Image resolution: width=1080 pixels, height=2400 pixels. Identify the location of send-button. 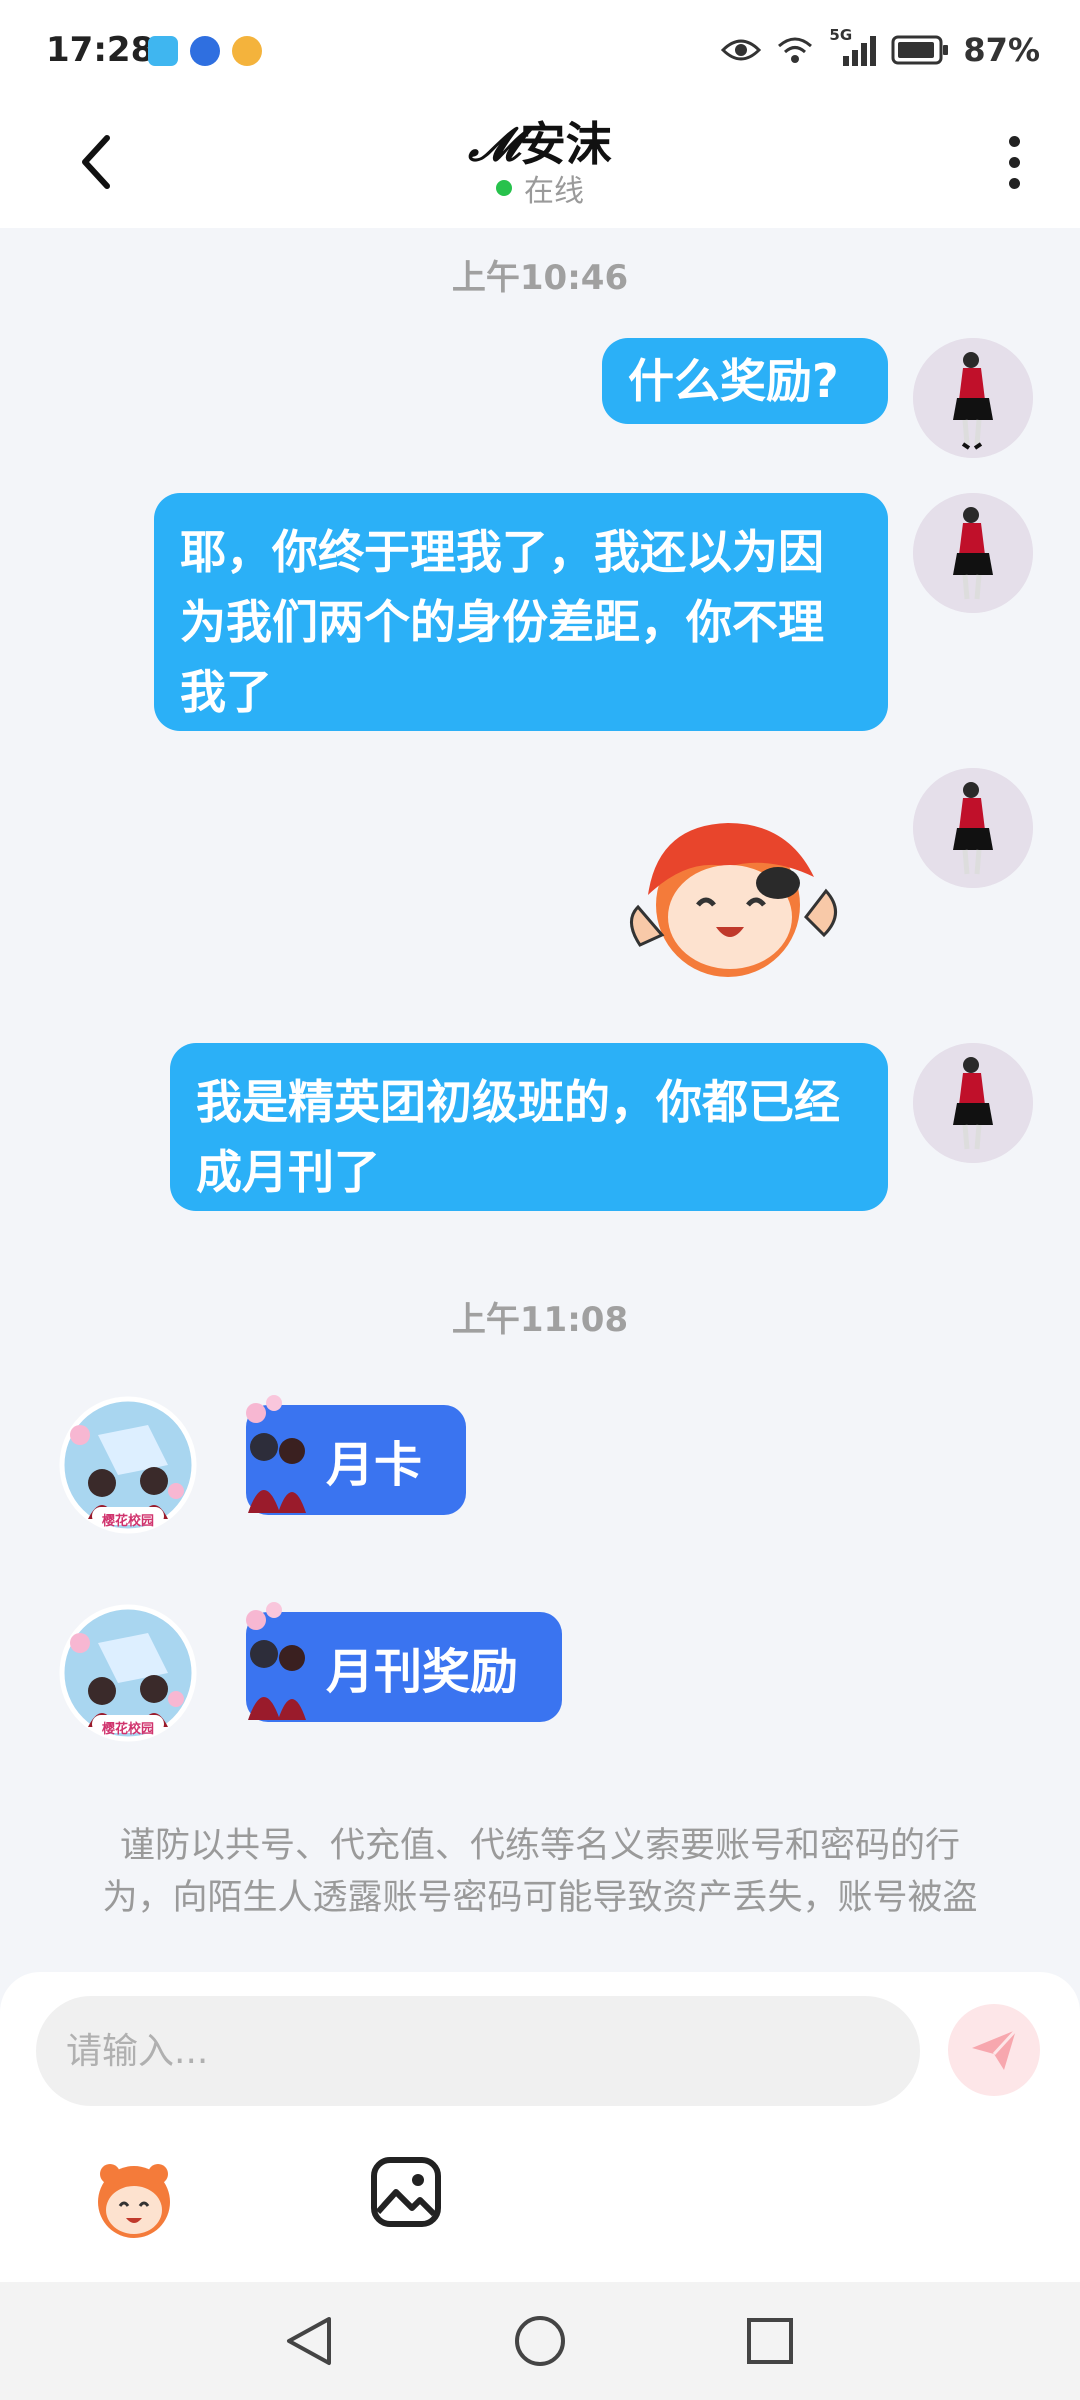
(994, 2050).